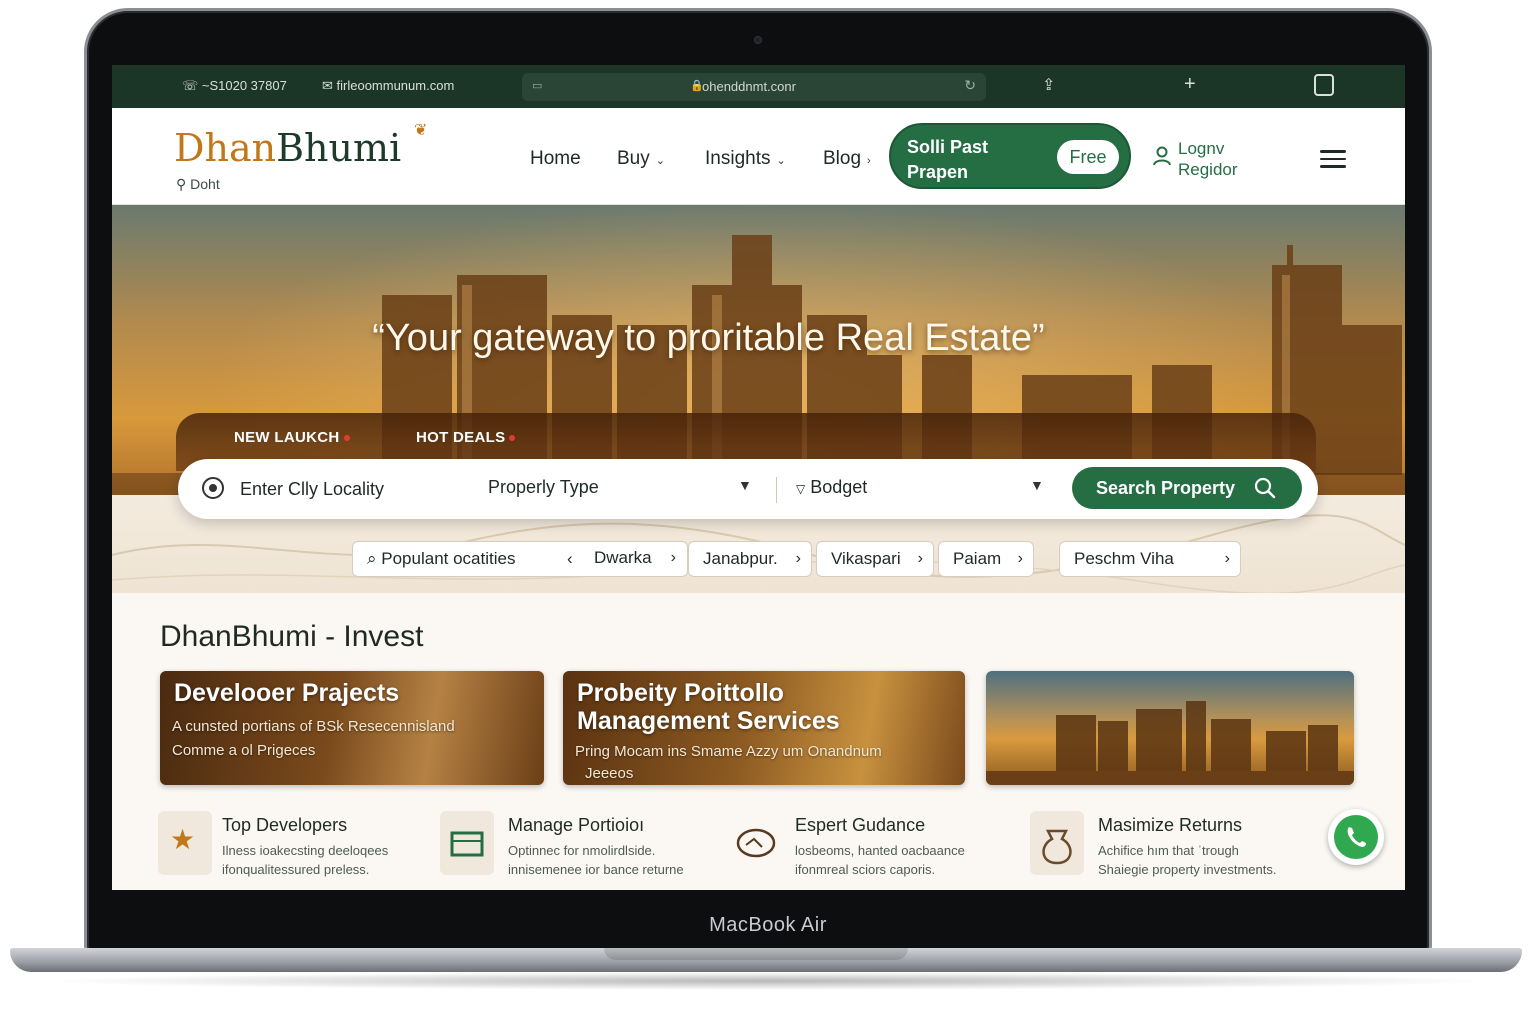 This screenshot has height=1024, width=1536. What do you see at coordinates (1170, 825) in the screenshot?
I see `feature-title: Masimize Returns` at bounding box center [1170, 825].